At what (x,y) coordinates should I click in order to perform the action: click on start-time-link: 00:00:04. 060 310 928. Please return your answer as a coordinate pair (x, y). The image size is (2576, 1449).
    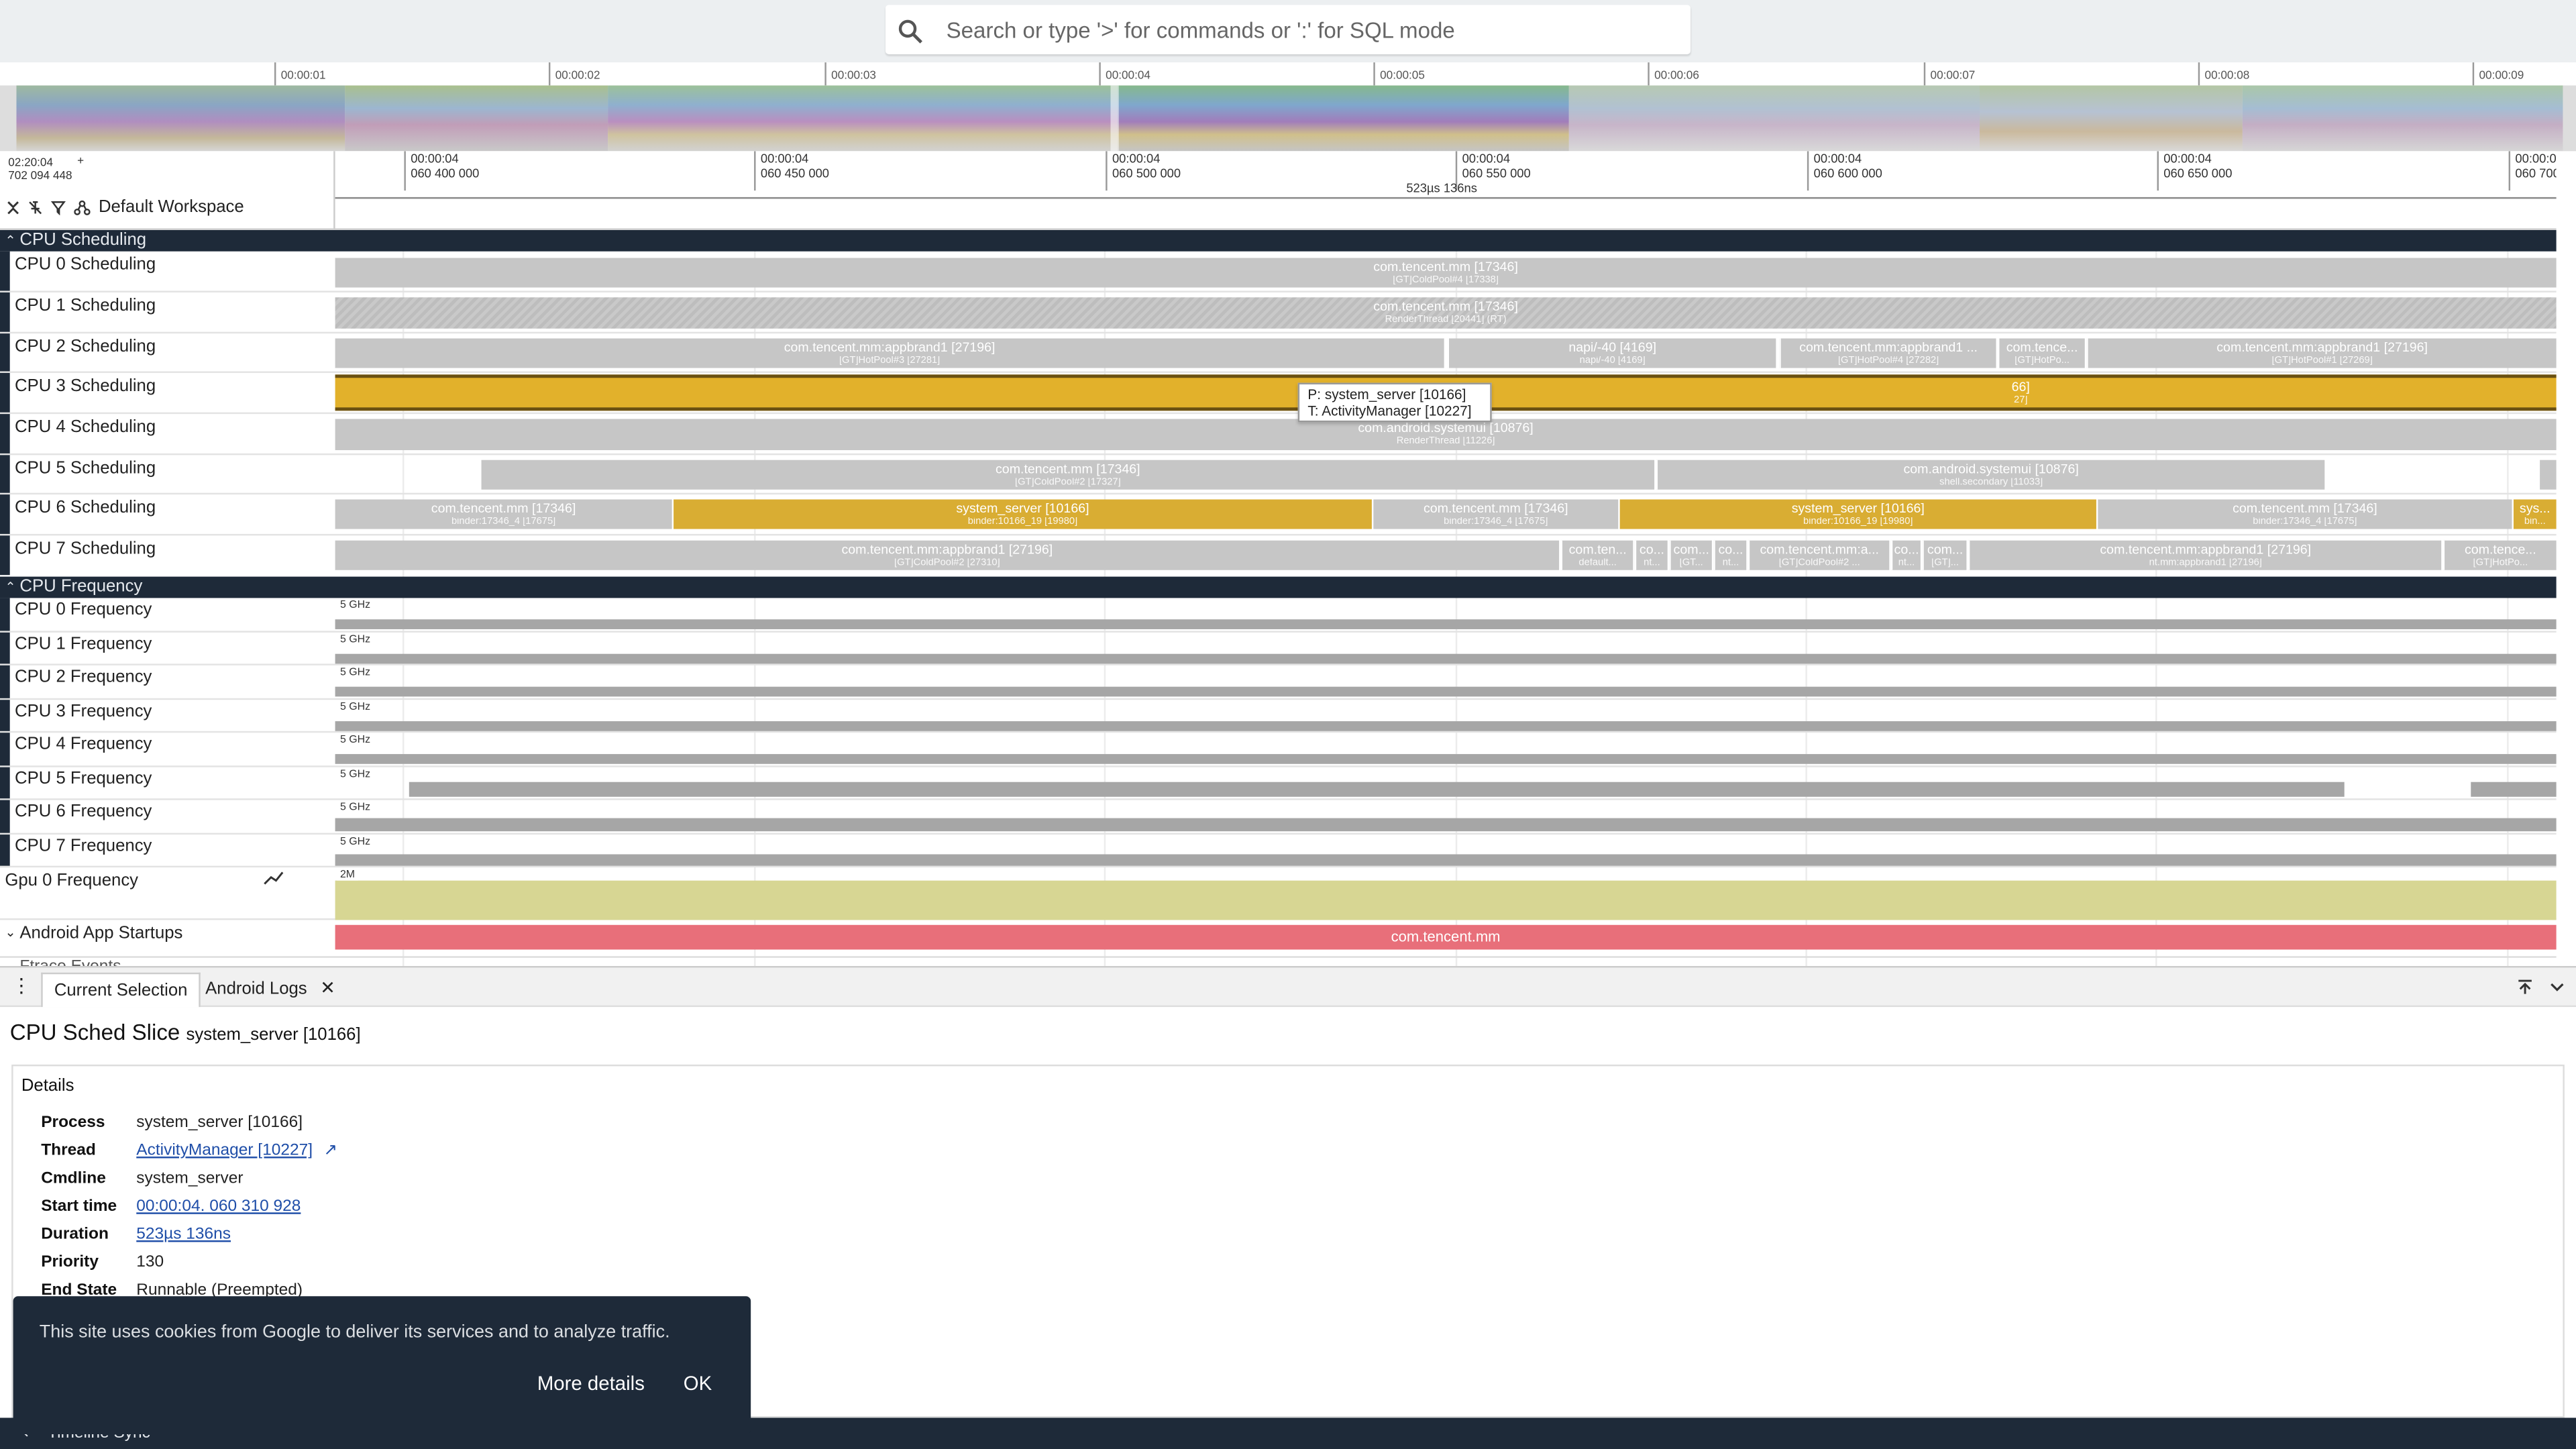
    Looking at the image, I should click on (218, 1206).